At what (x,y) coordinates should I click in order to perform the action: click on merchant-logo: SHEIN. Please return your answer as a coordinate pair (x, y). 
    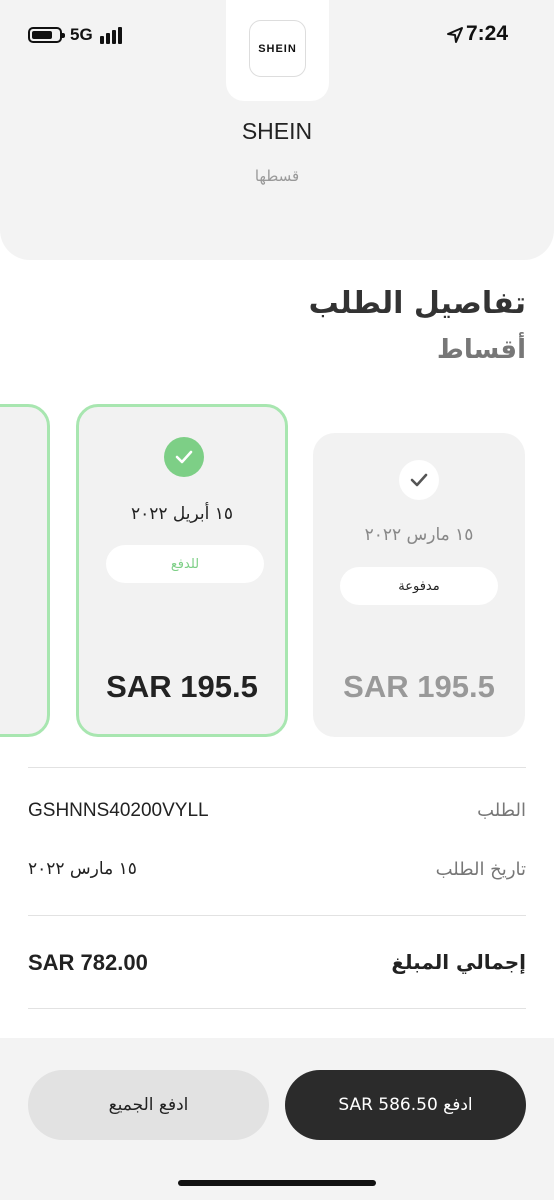
    Looking at the image, I should click on (277, 50).